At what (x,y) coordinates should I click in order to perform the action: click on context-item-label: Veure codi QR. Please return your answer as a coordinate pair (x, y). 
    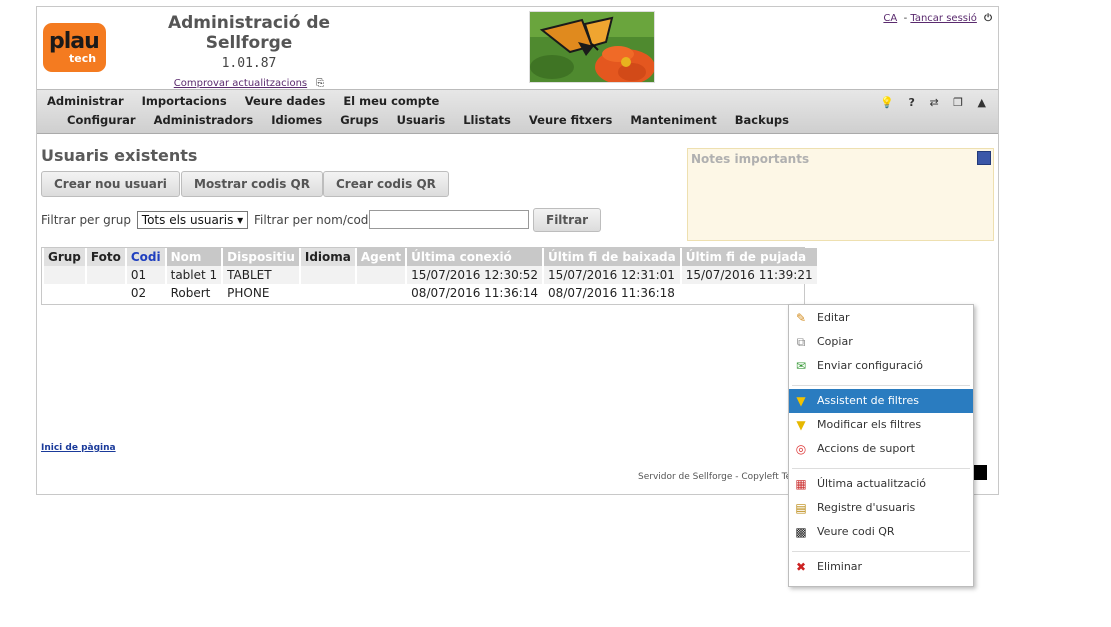
    Looking at the image, I should click on (856, 531).